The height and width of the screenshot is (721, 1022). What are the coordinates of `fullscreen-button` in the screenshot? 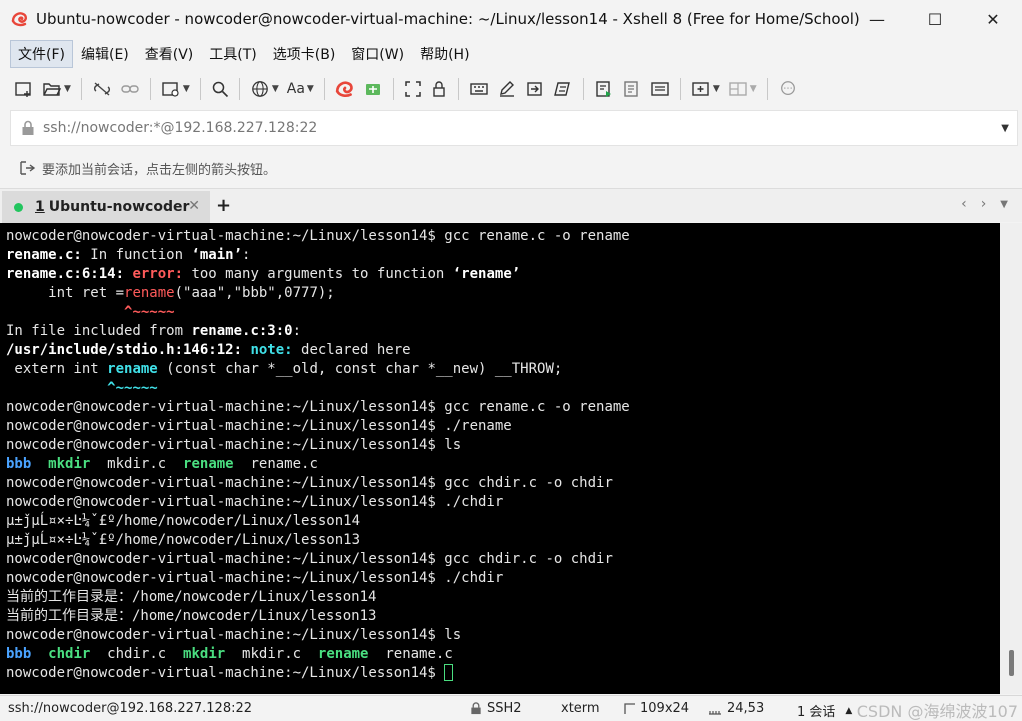 It's located at (413, 89).